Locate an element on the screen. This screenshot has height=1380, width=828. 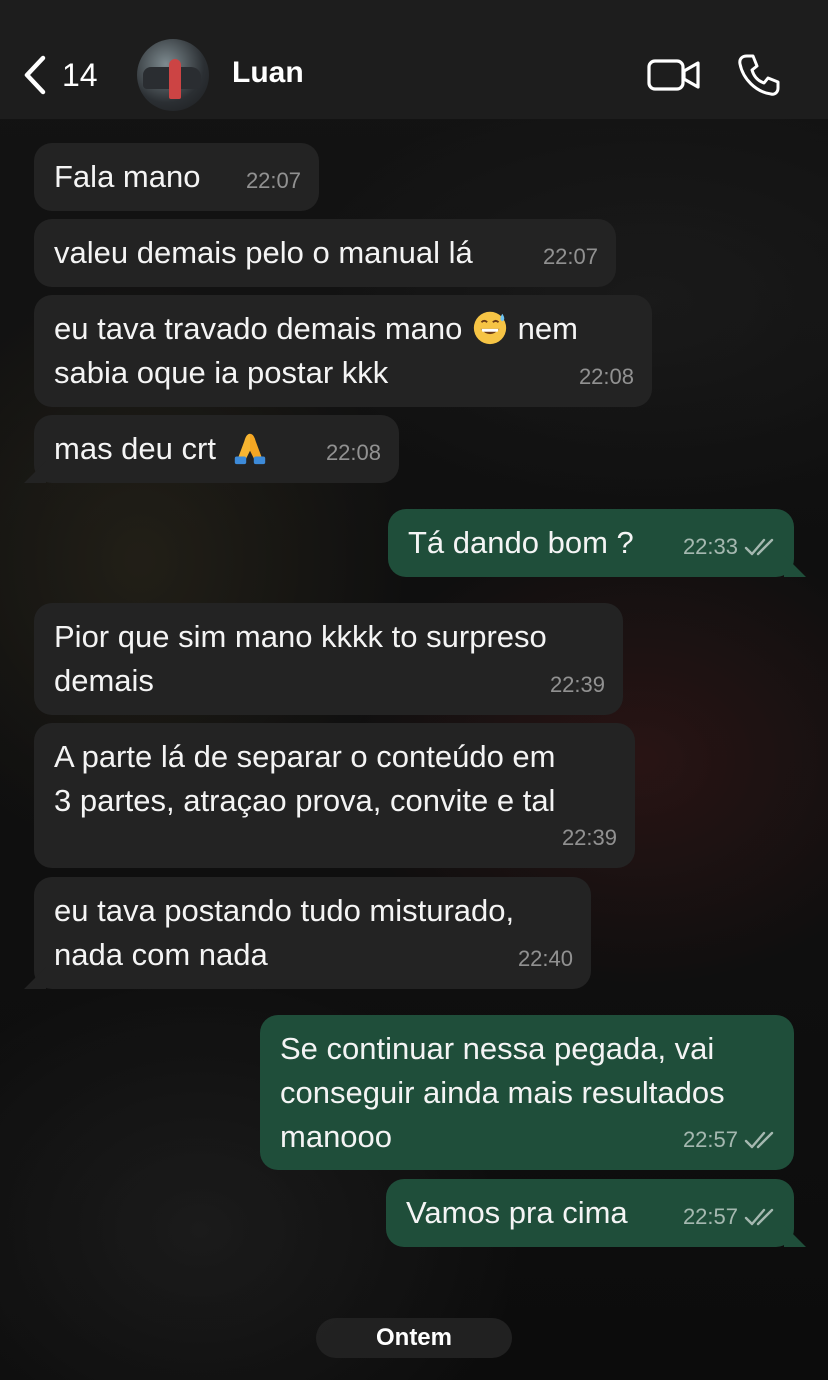
message-text: eu tava postando tudo misturado, is located at coordinates (284, 910).